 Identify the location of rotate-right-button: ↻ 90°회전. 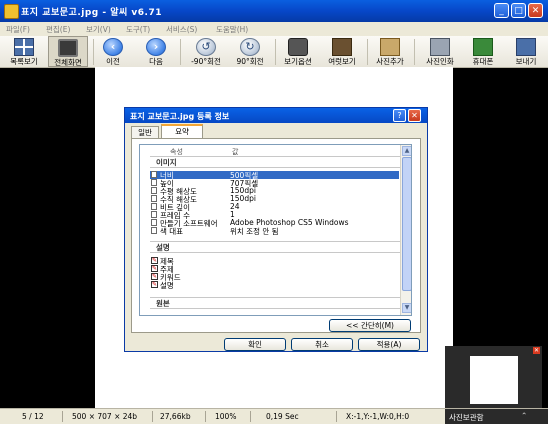
(250, 51).